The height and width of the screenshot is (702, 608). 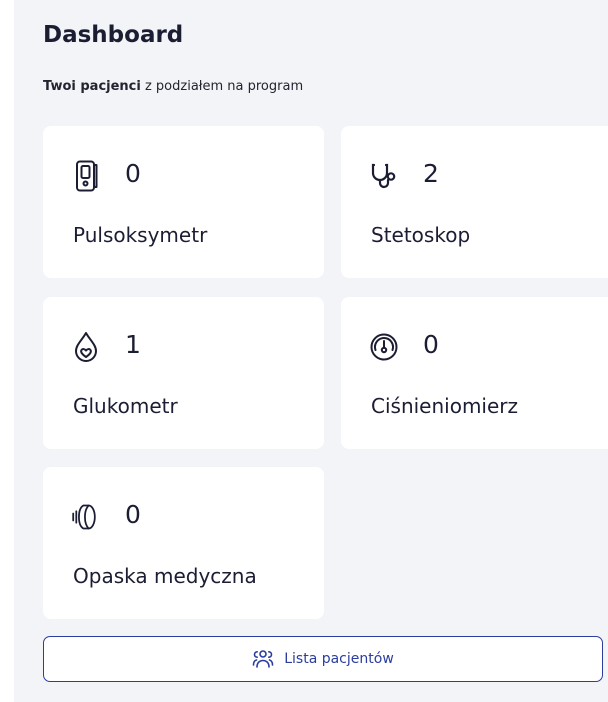 What do you see at coordinates (339, 659) in the screenshot?
I see `patients-list-button-label: Lista pacjentów` at bounding box center [339, 659].